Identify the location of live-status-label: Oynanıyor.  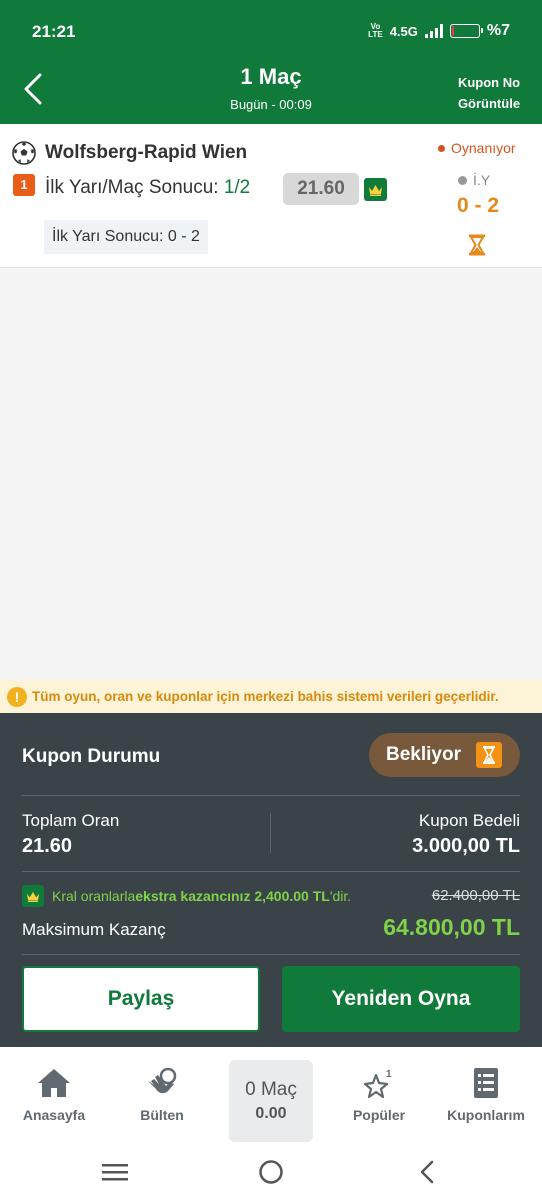
(483, 148).